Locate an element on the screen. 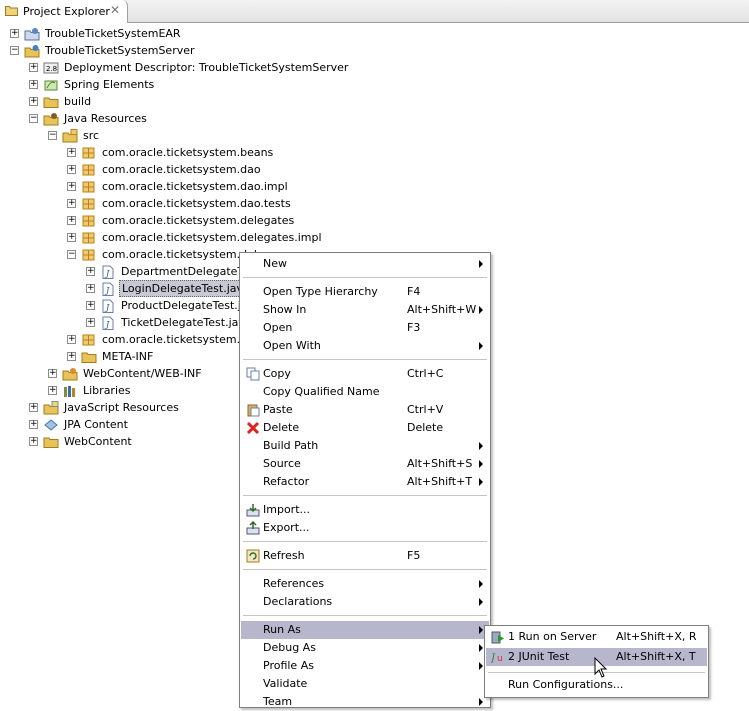  menu-item-run-as: Run As is located at coordinates (365, 630).